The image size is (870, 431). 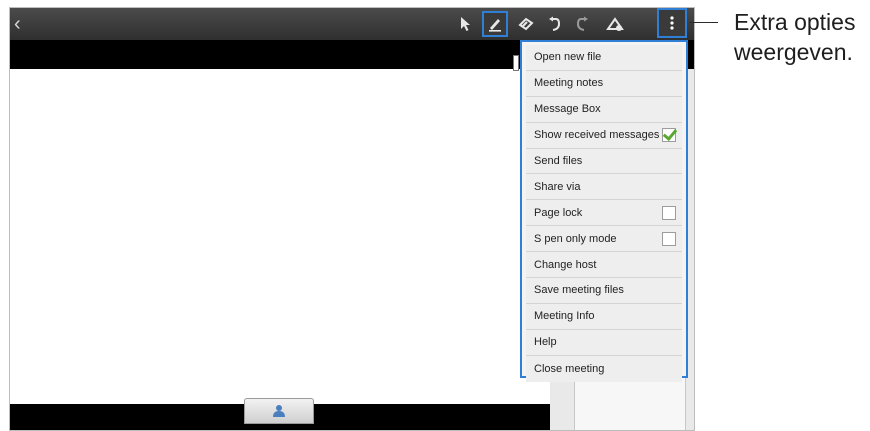 I want to click on menu-item-label: Help, so click(x=545, y=342).